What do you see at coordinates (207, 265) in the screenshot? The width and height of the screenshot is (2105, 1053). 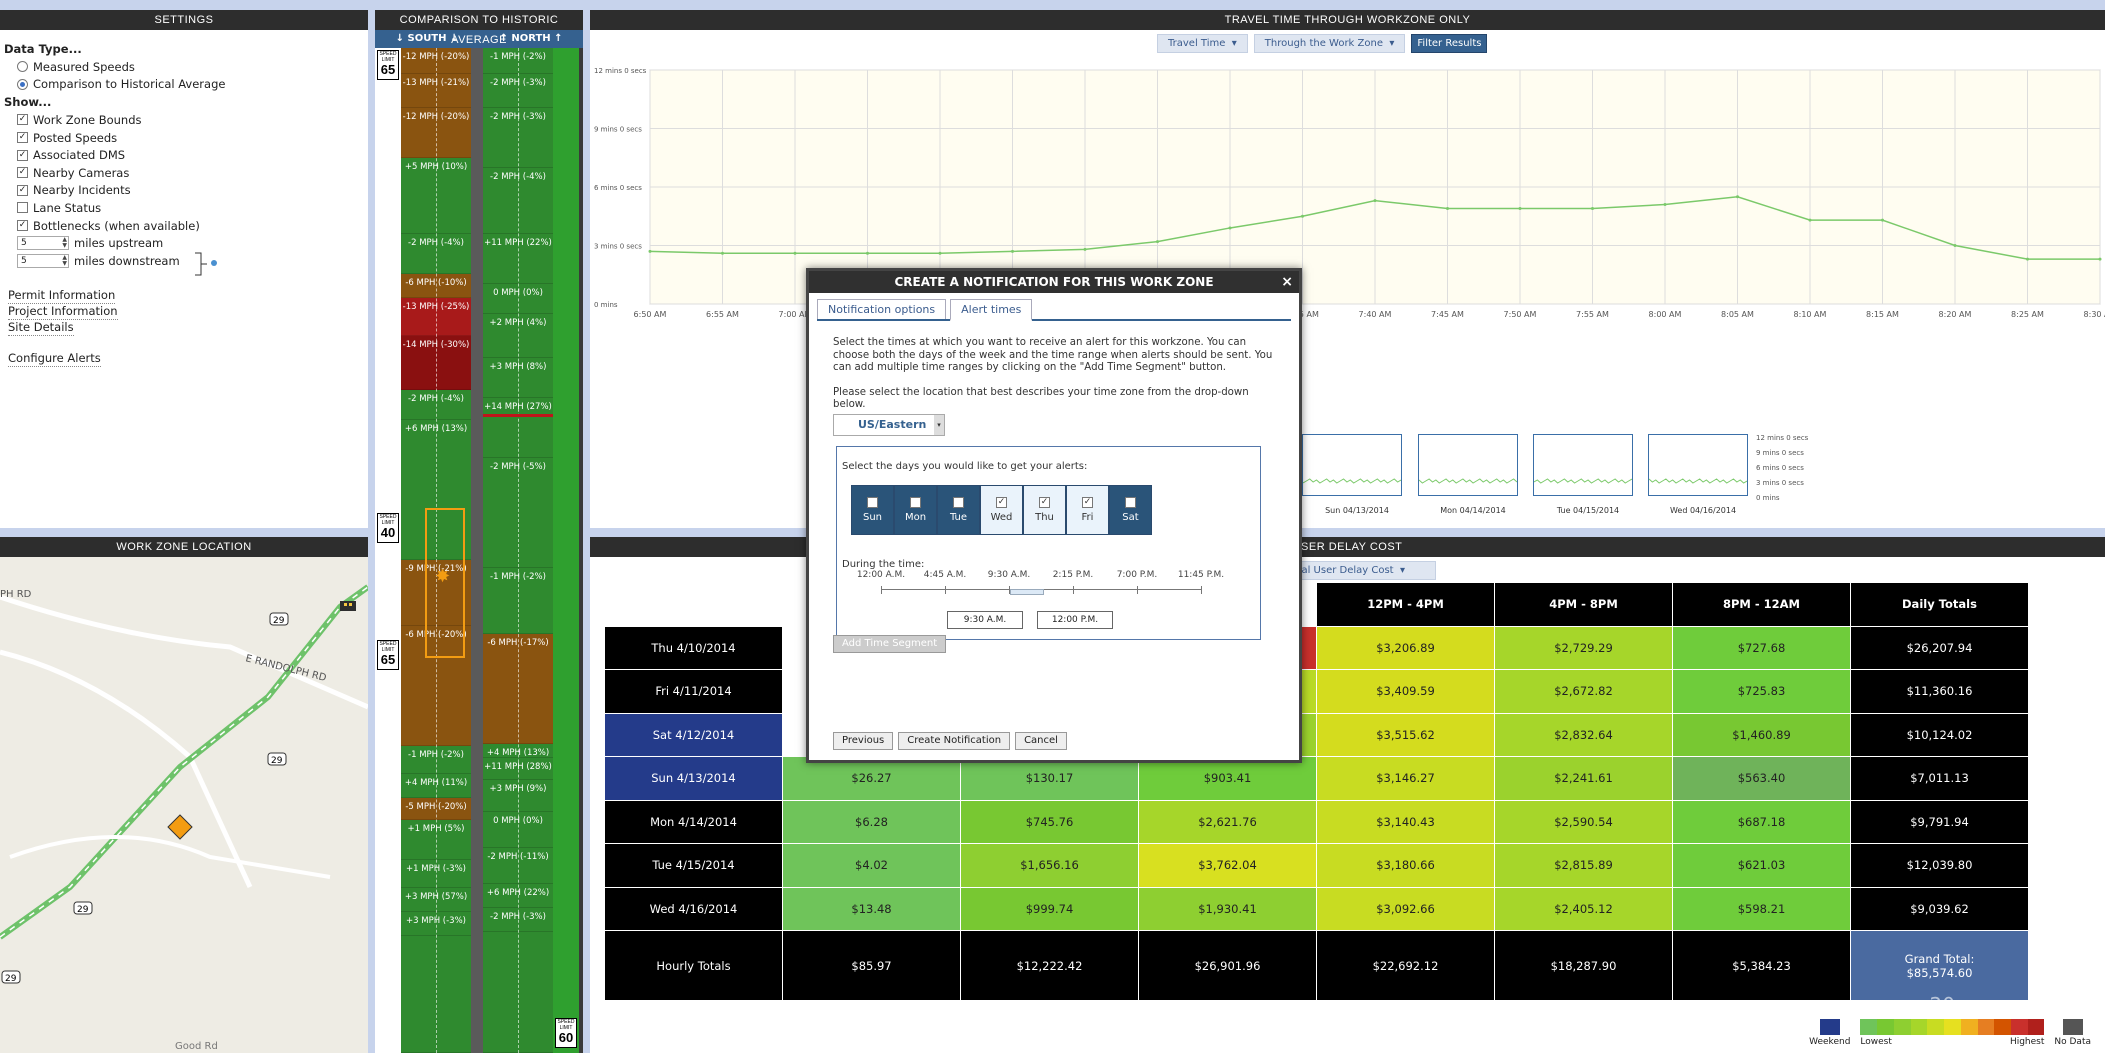 I see `bracket-link-icon` at bounding box center [207, 265].